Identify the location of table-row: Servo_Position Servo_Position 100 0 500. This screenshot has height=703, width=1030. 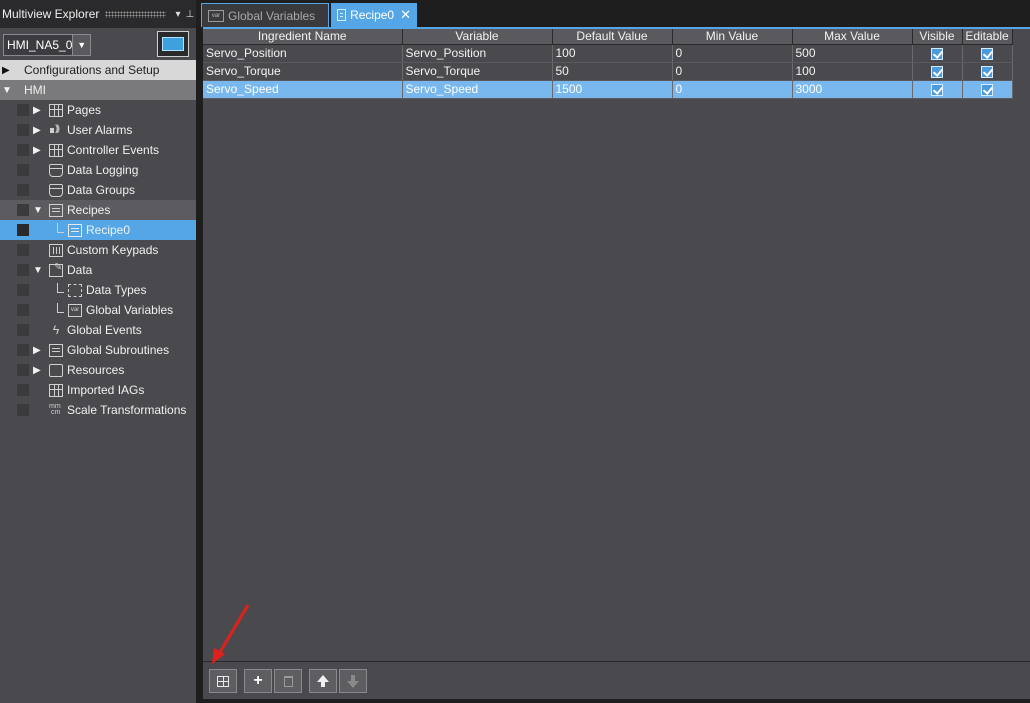
(608, 53).